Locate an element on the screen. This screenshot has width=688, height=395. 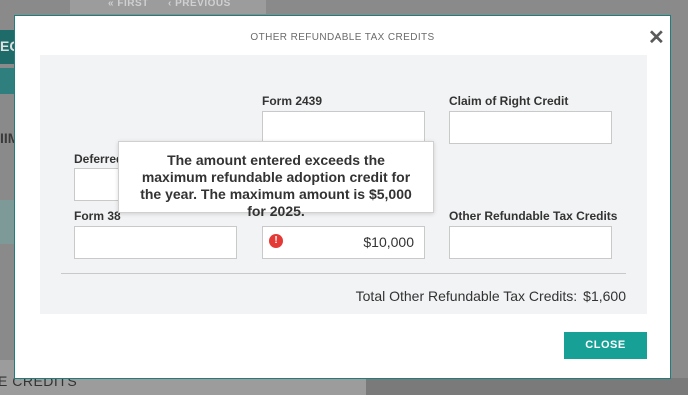
form-38-input is located at coordinates (155, 242).